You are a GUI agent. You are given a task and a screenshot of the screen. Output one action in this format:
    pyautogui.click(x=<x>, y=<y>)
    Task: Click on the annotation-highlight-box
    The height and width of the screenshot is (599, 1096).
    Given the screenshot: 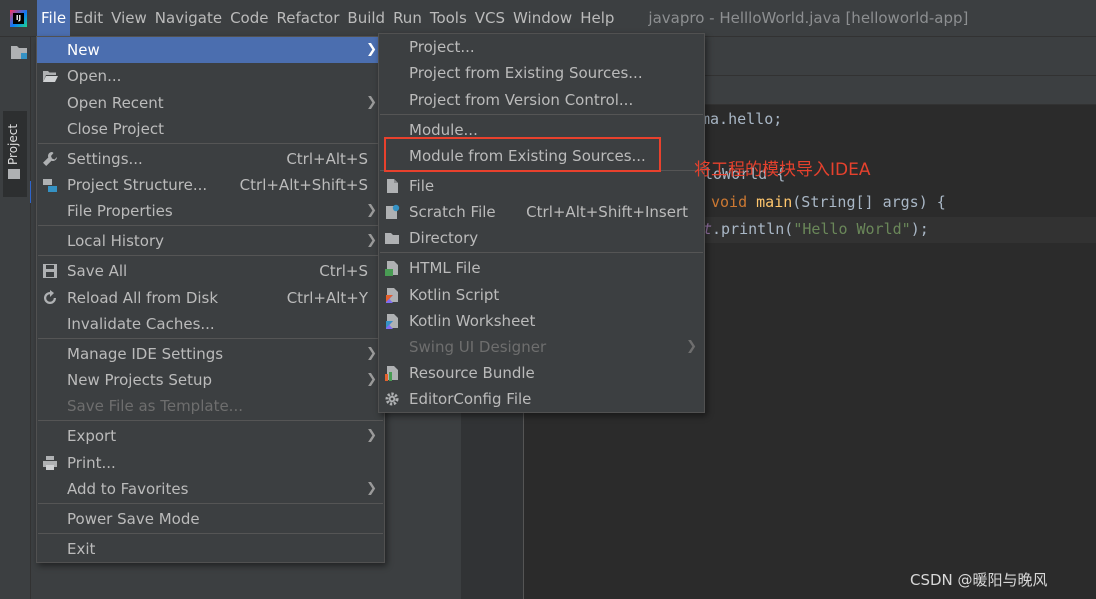 What is the action you would take?
    pyautogui.click(x=522, y=154)
    